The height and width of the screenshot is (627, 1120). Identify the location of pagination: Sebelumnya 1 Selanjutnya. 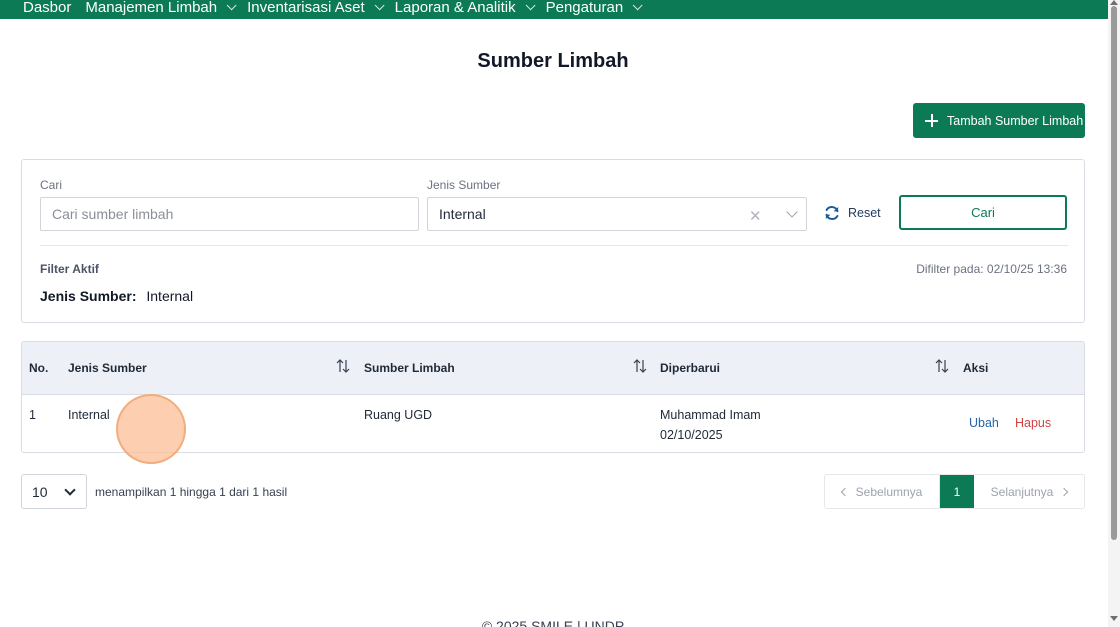
(954, 491).